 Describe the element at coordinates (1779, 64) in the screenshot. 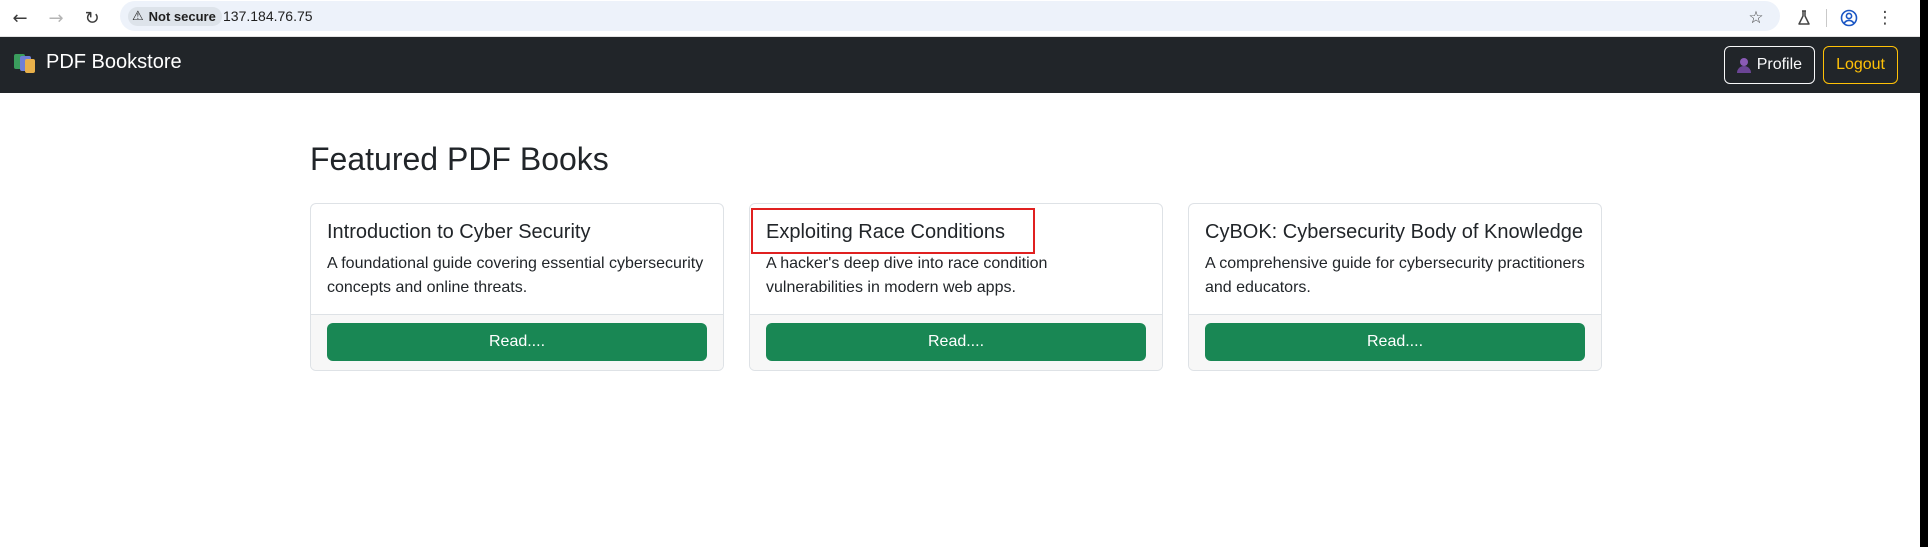

I see `profile-label: Profile` at that location.